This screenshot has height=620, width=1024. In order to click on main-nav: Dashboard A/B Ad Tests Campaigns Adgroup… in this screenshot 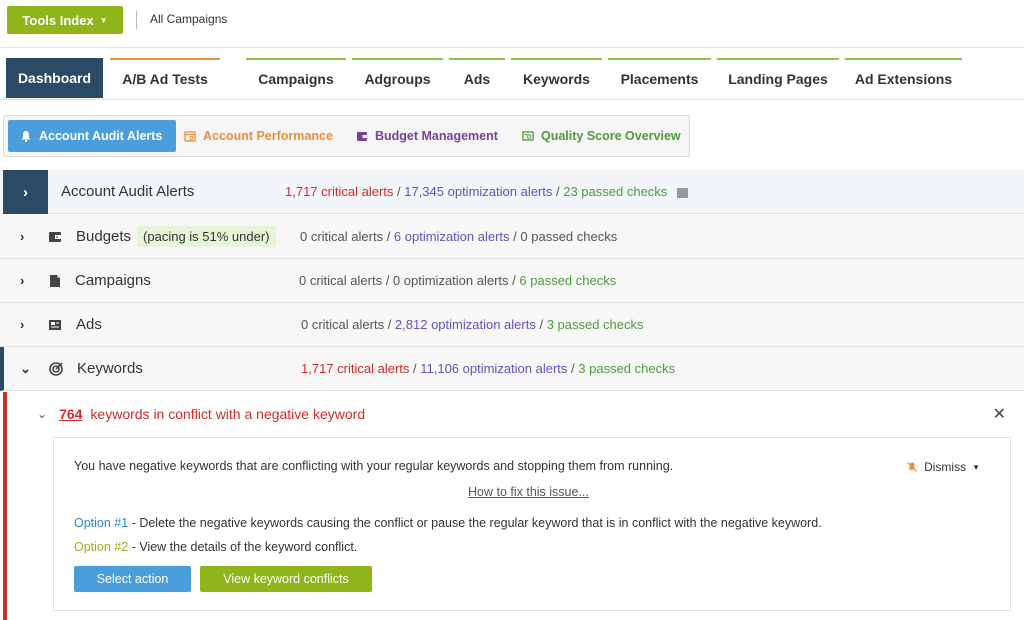, I will do `click(512, 74)`.